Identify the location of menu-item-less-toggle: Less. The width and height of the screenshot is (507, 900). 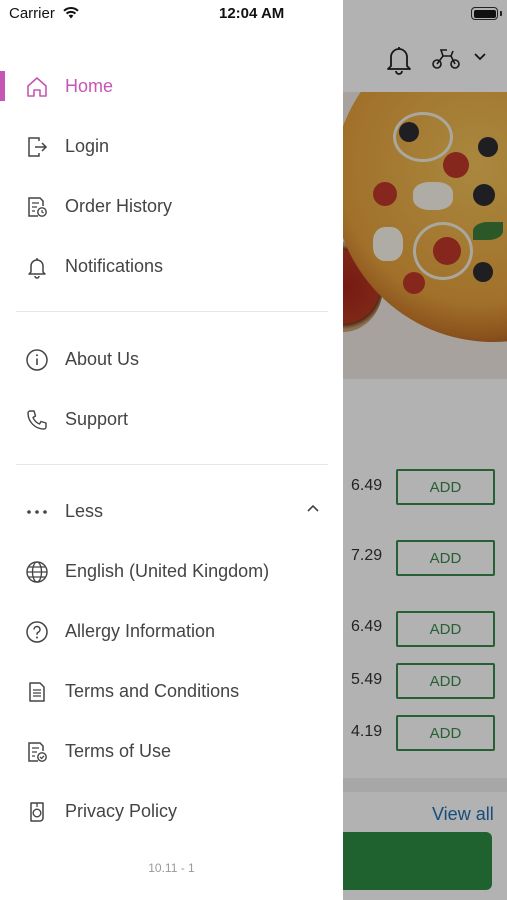
(171, 511).